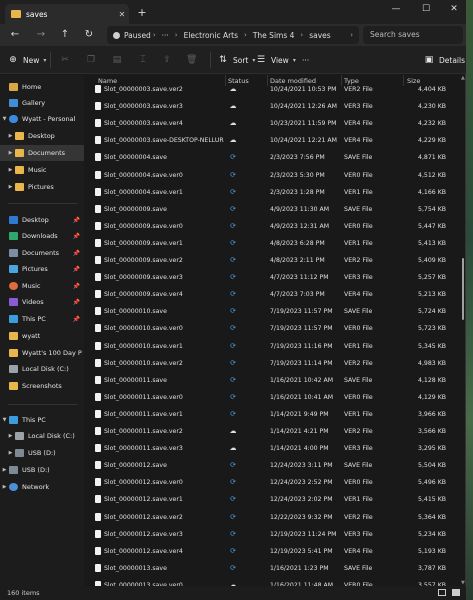  What do you see at coordinates (42, 319) in the screenshot?
I see `sidebar-item-quick-this-pc: This PC 📌` at bounding box center [42, 319].